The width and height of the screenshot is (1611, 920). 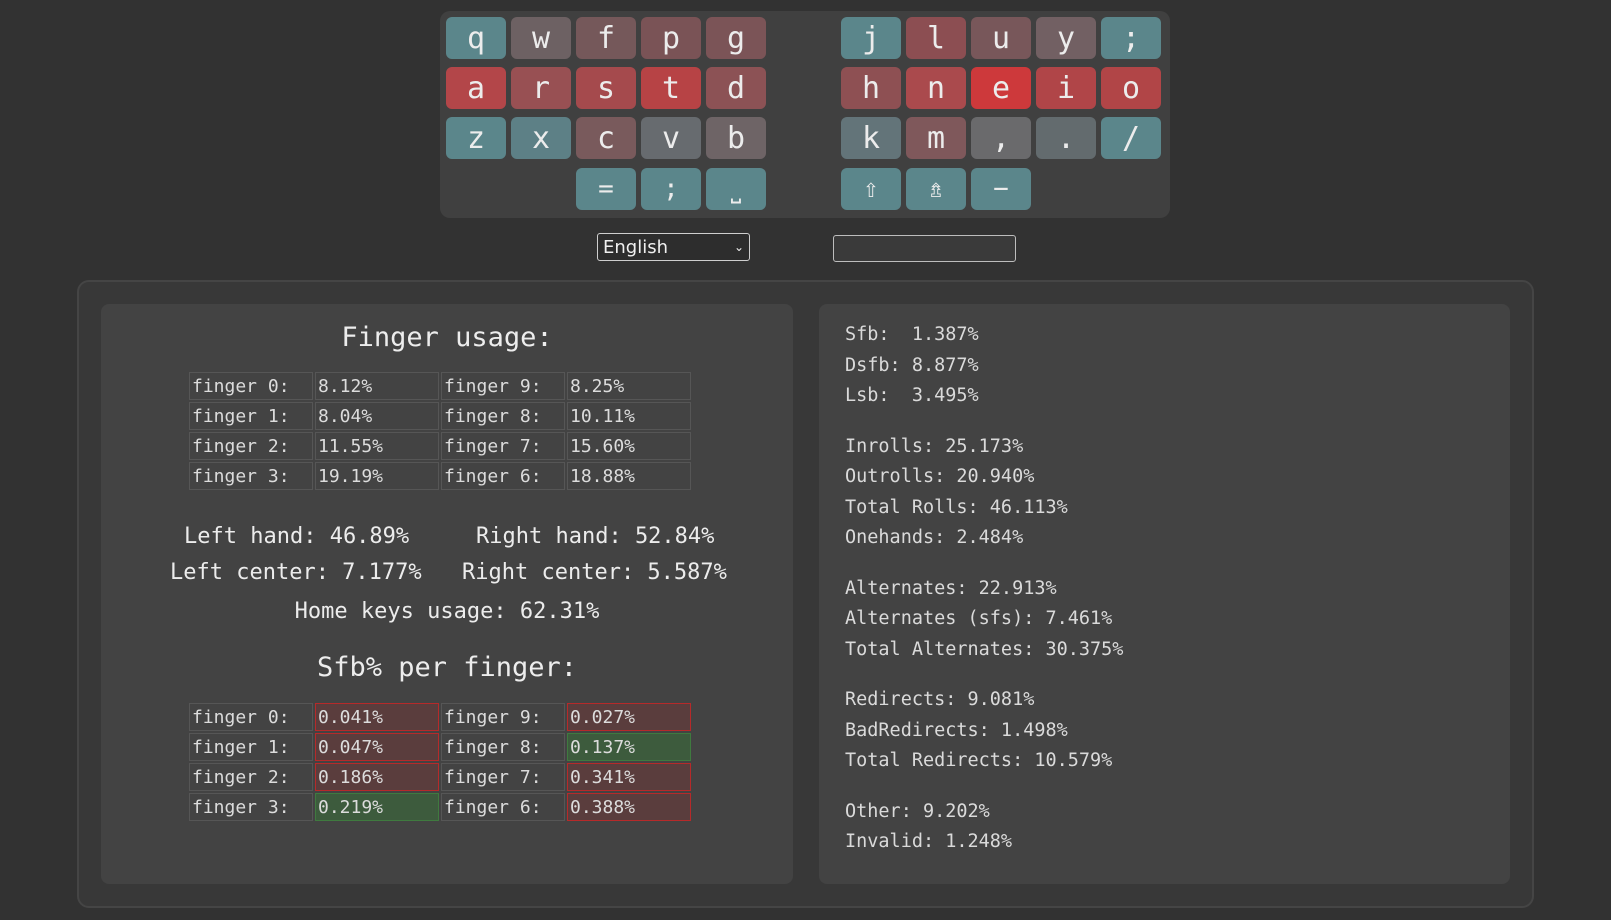 I want to click on sfb-value: 0.219%, so click(x=377, y=807).